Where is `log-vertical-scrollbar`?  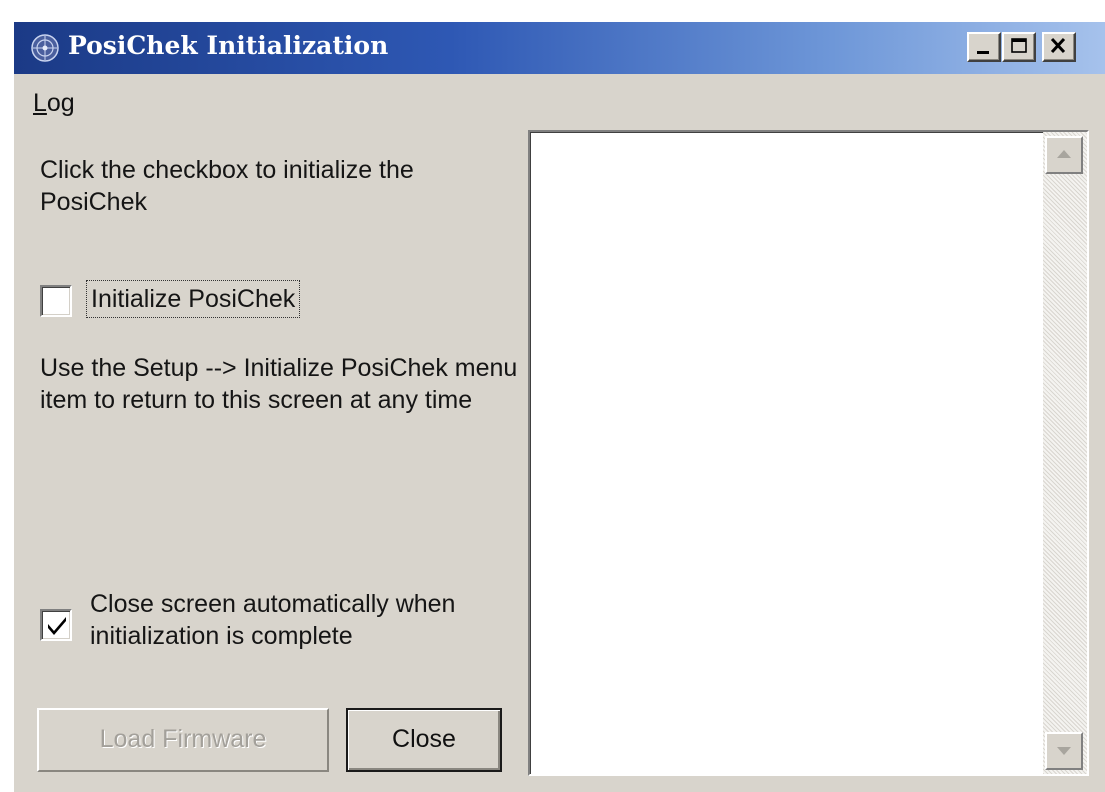 log-vertical-scrollbar is located at coordinates (1065, 453).